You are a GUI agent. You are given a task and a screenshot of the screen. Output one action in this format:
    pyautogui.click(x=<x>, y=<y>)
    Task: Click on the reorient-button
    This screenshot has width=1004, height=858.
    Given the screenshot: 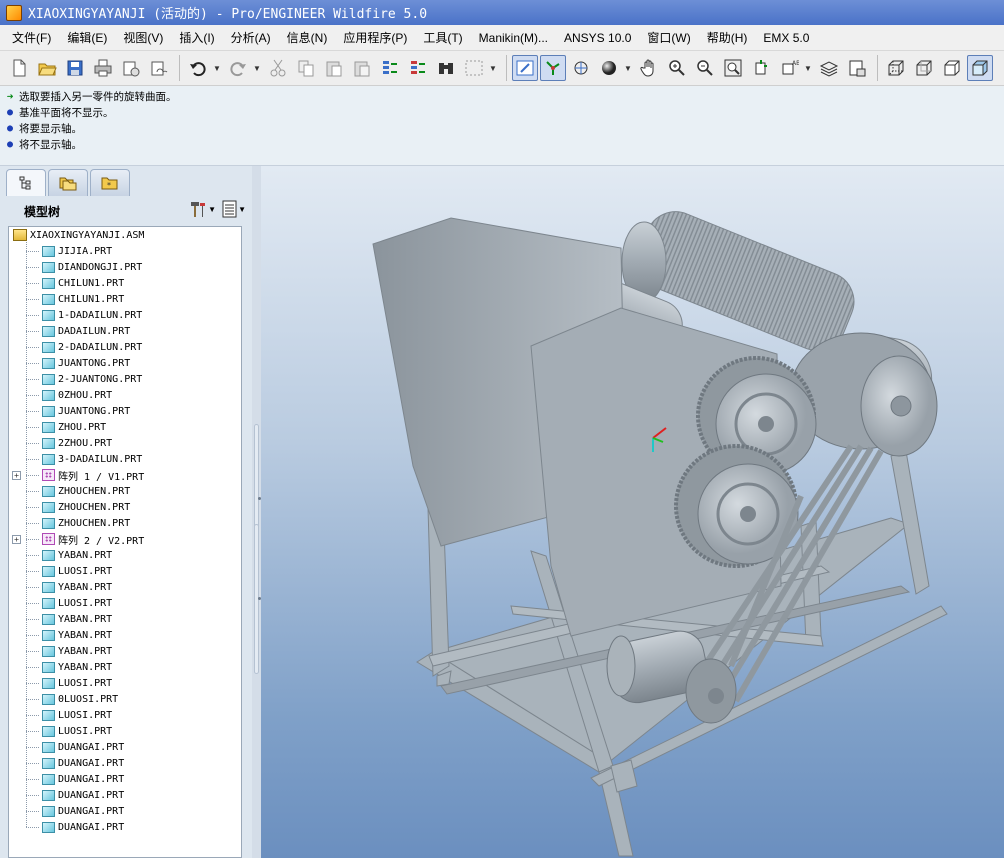 What is the action you would take?
    pyautogui.click(x=761, y=68)
    